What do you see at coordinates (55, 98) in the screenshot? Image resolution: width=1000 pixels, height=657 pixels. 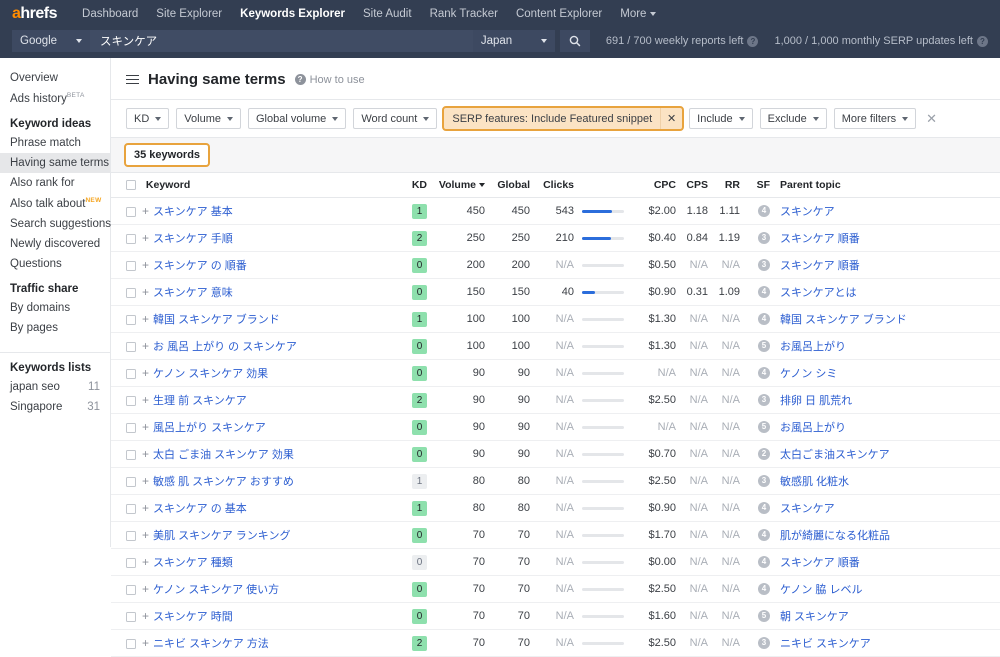 I see `sidebar-item-ads-history: Ads historyBETA` at bounding box center [55, 98].